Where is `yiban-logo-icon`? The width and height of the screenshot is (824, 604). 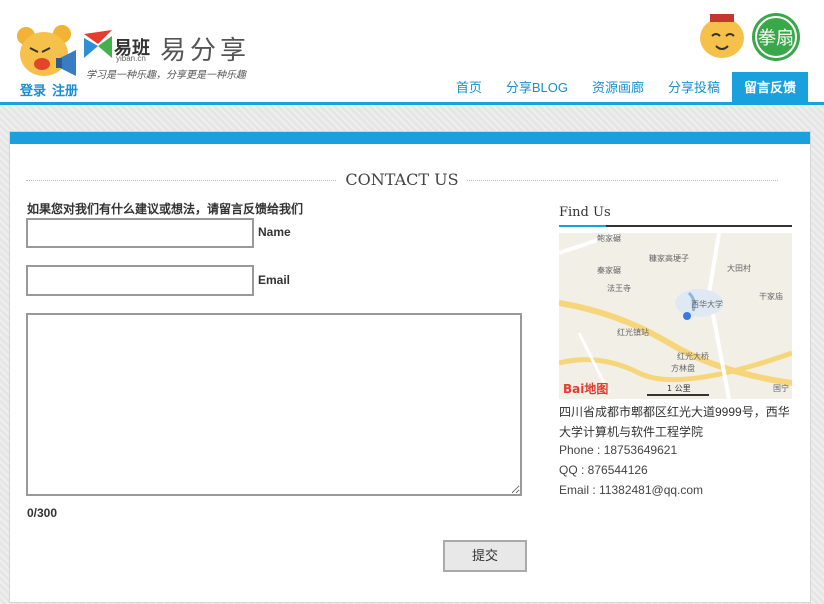 yiban-logo-icon is located at coordinates (98, 44).